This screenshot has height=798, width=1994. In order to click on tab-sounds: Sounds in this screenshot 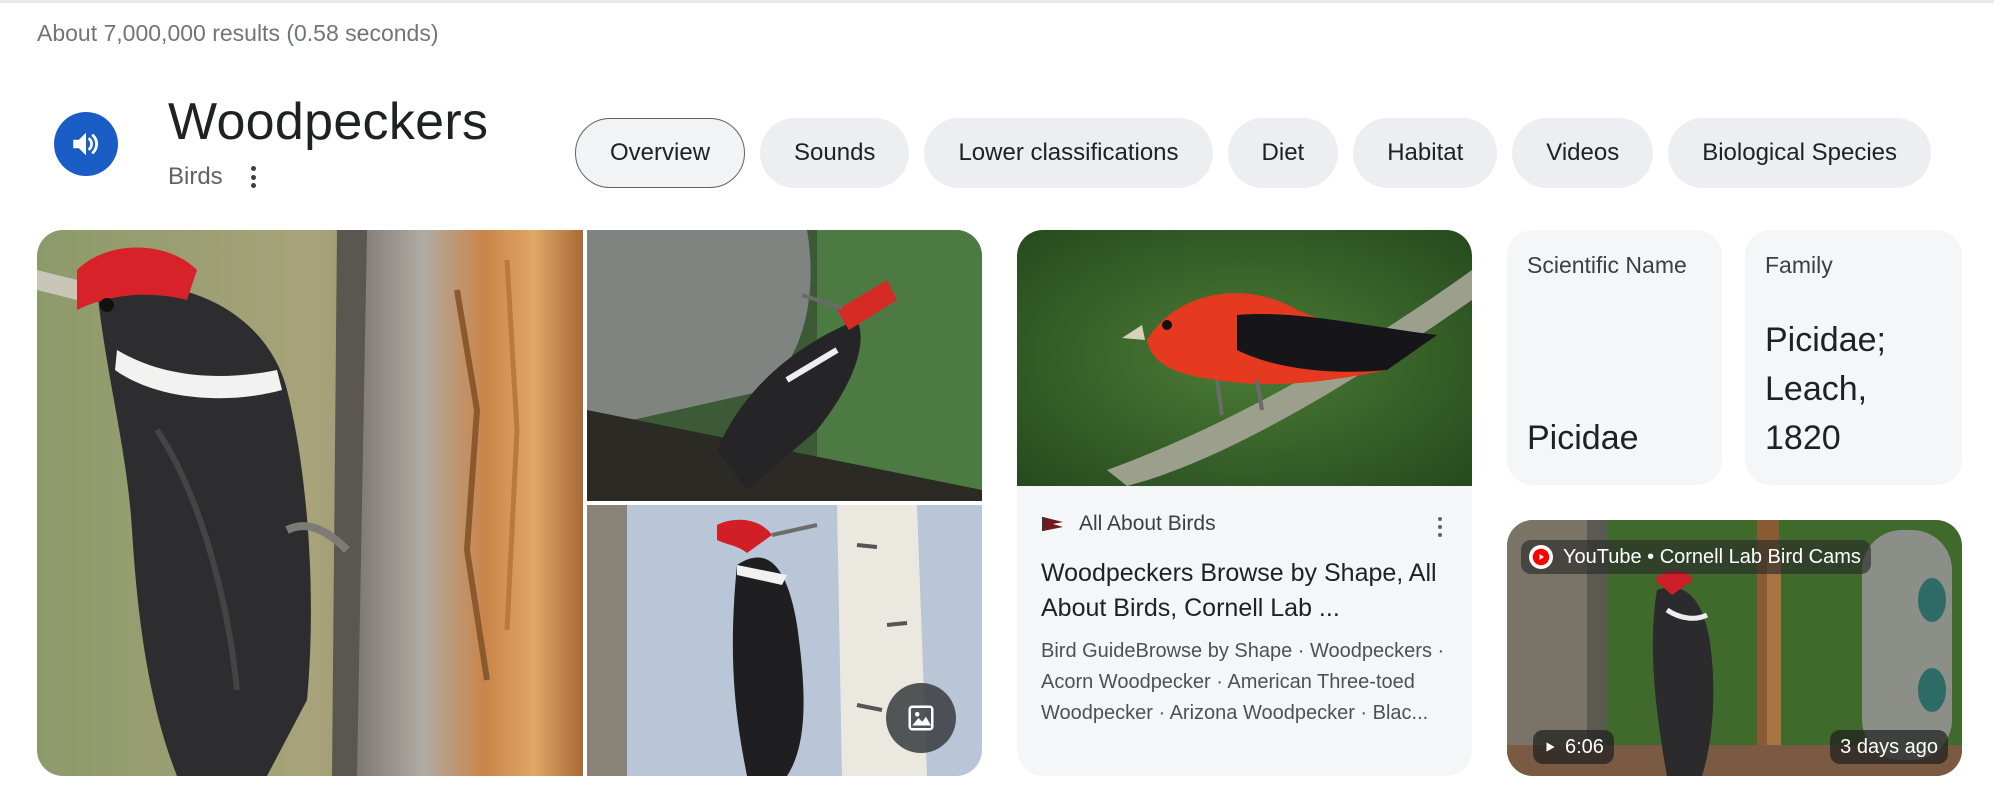, I will do `click(835, 153)`.